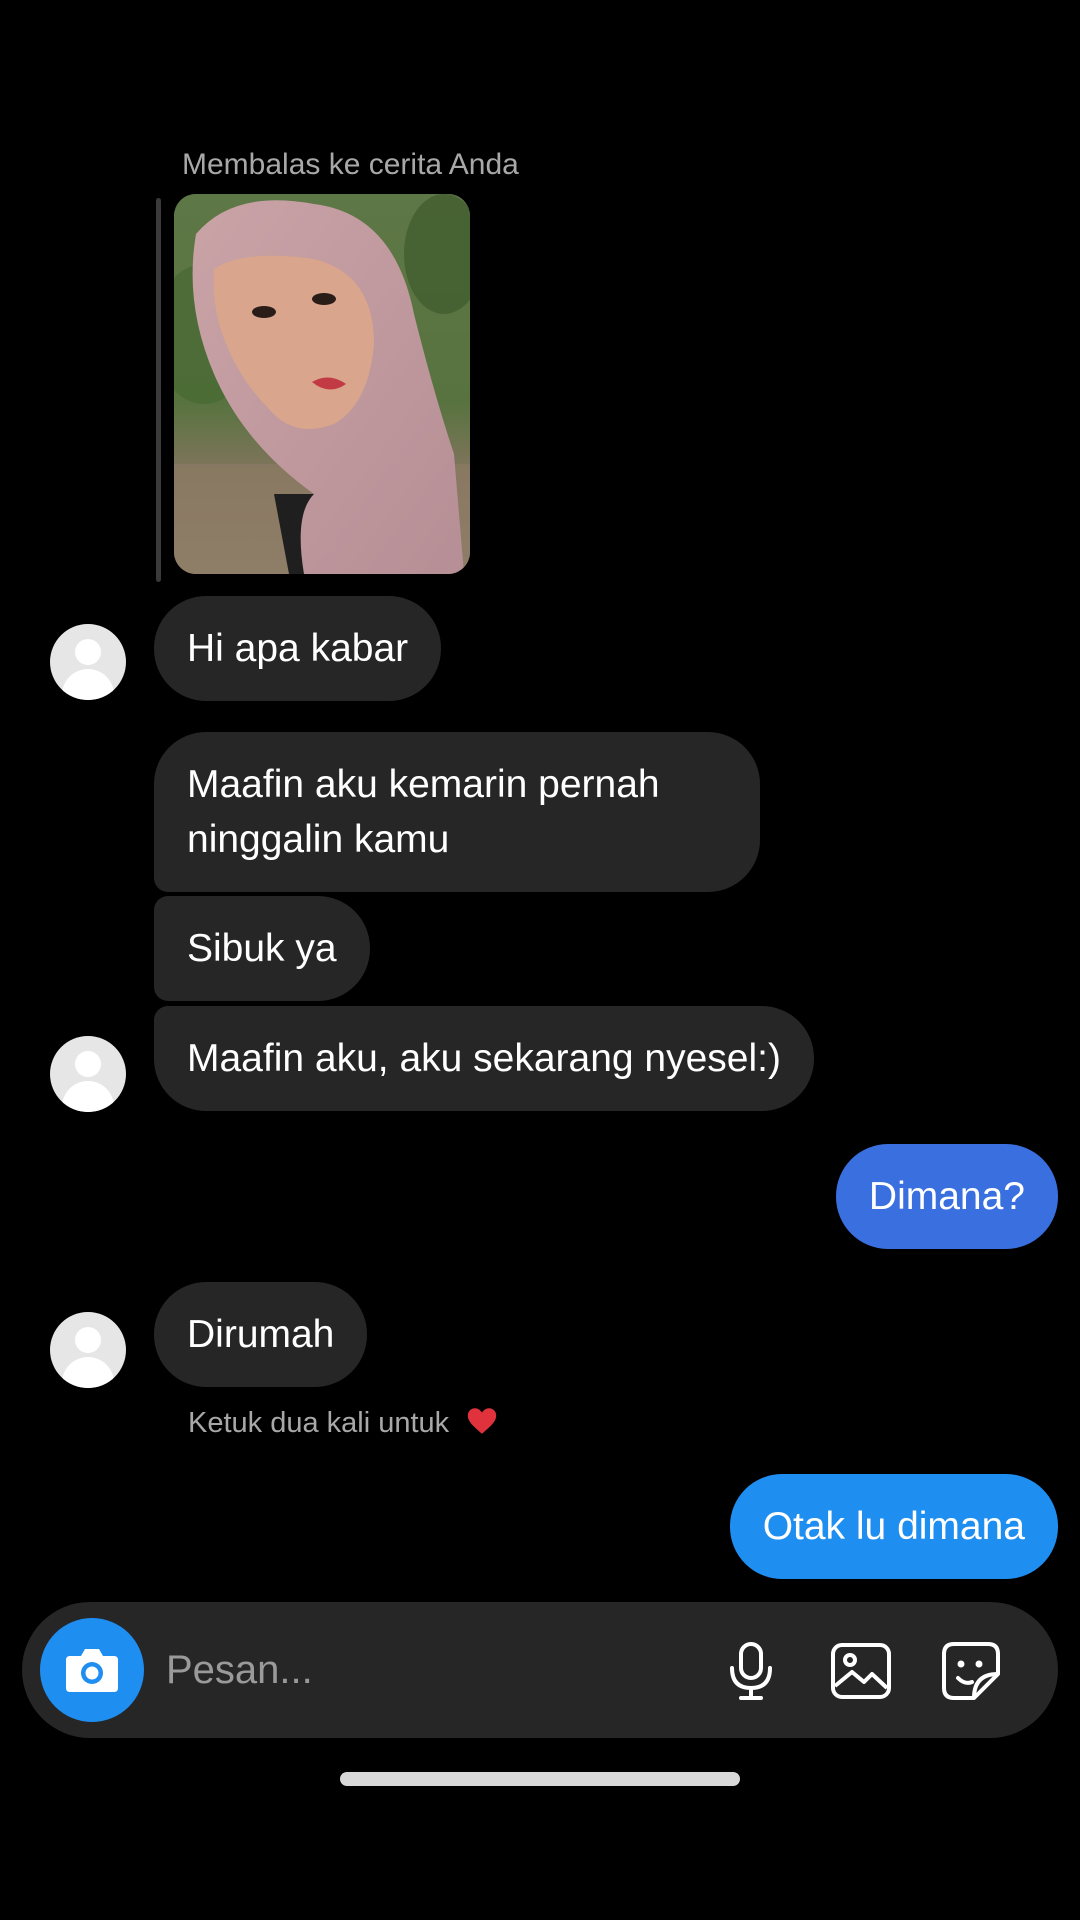 The height and width of the screenshot is (1920, 1080). What do you see at coordinates (350, 164) in the screenshot?
I see `story-reply-label: Membalas ke cerita Anda` at bounding box center [350, 164].